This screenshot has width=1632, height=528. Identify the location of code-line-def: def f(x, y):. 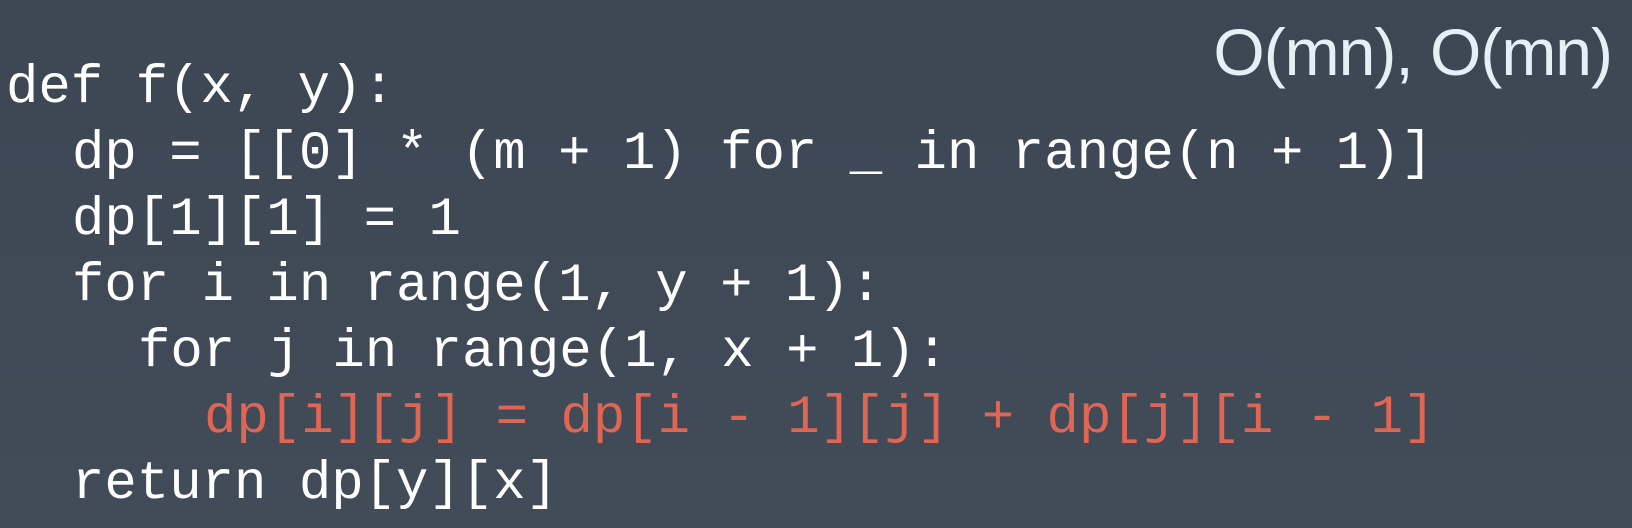
(200, 88).